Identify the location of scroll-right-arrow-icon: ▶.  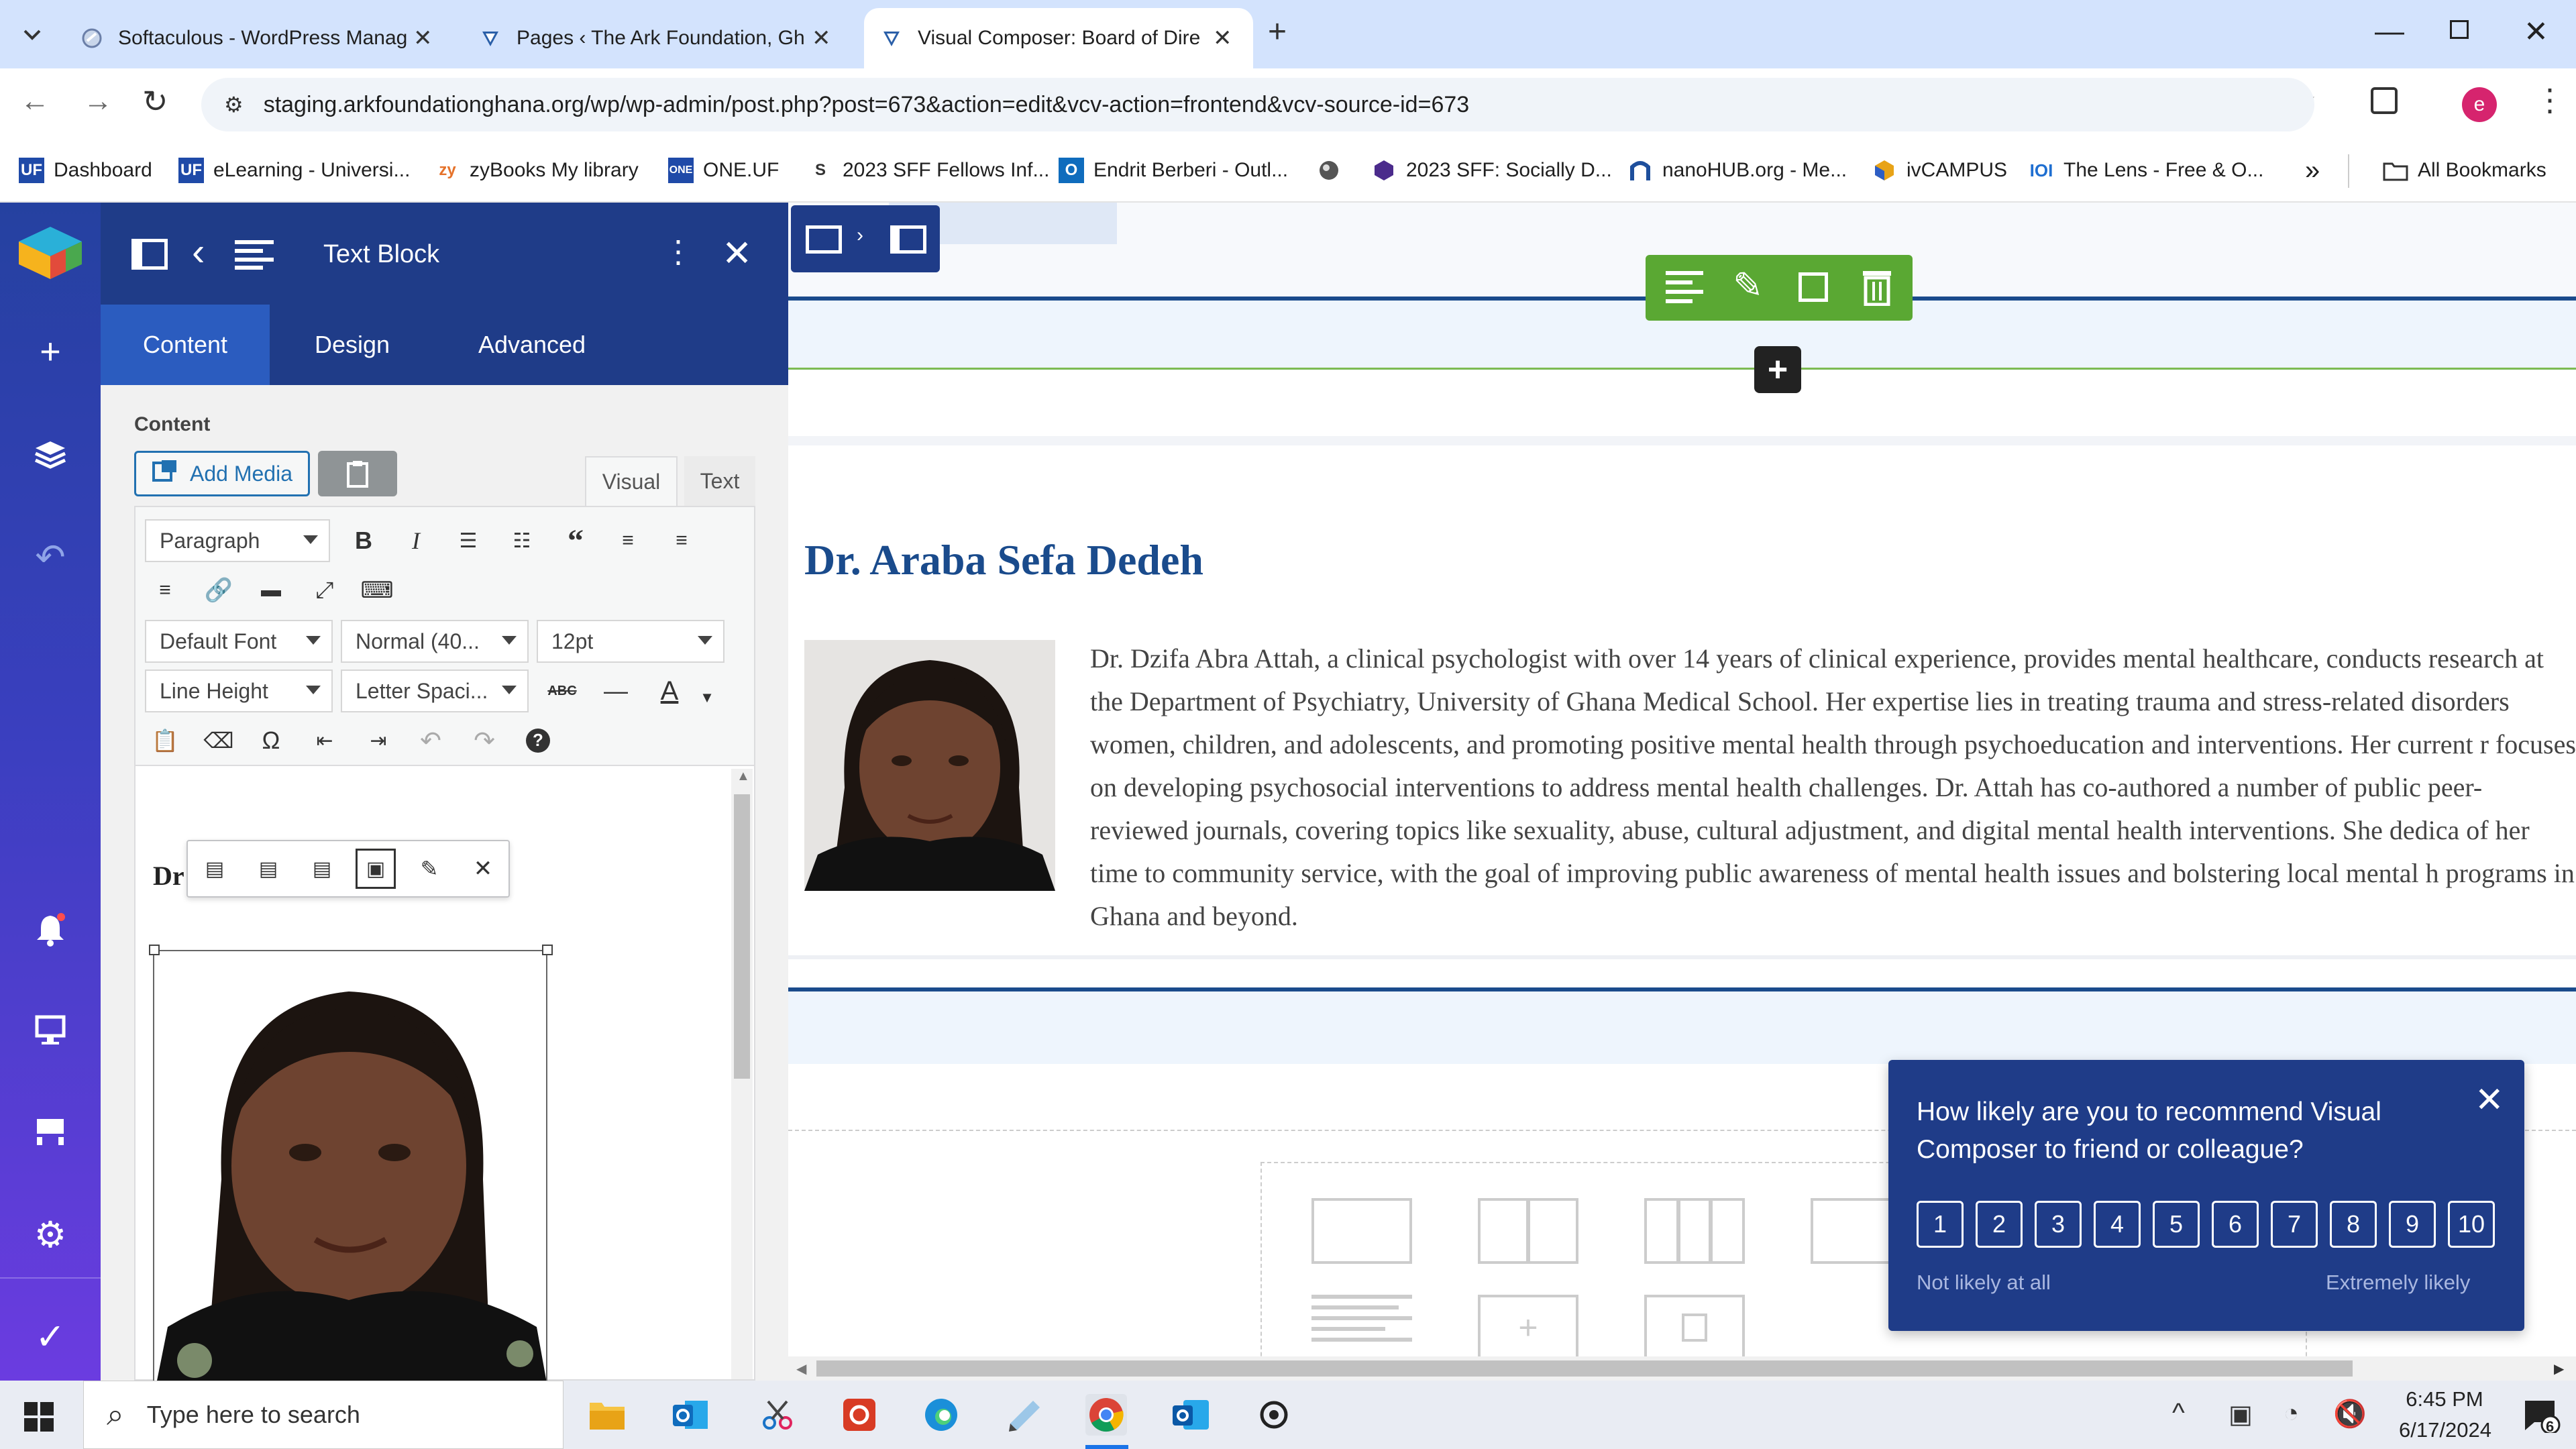
(2559, 1368).